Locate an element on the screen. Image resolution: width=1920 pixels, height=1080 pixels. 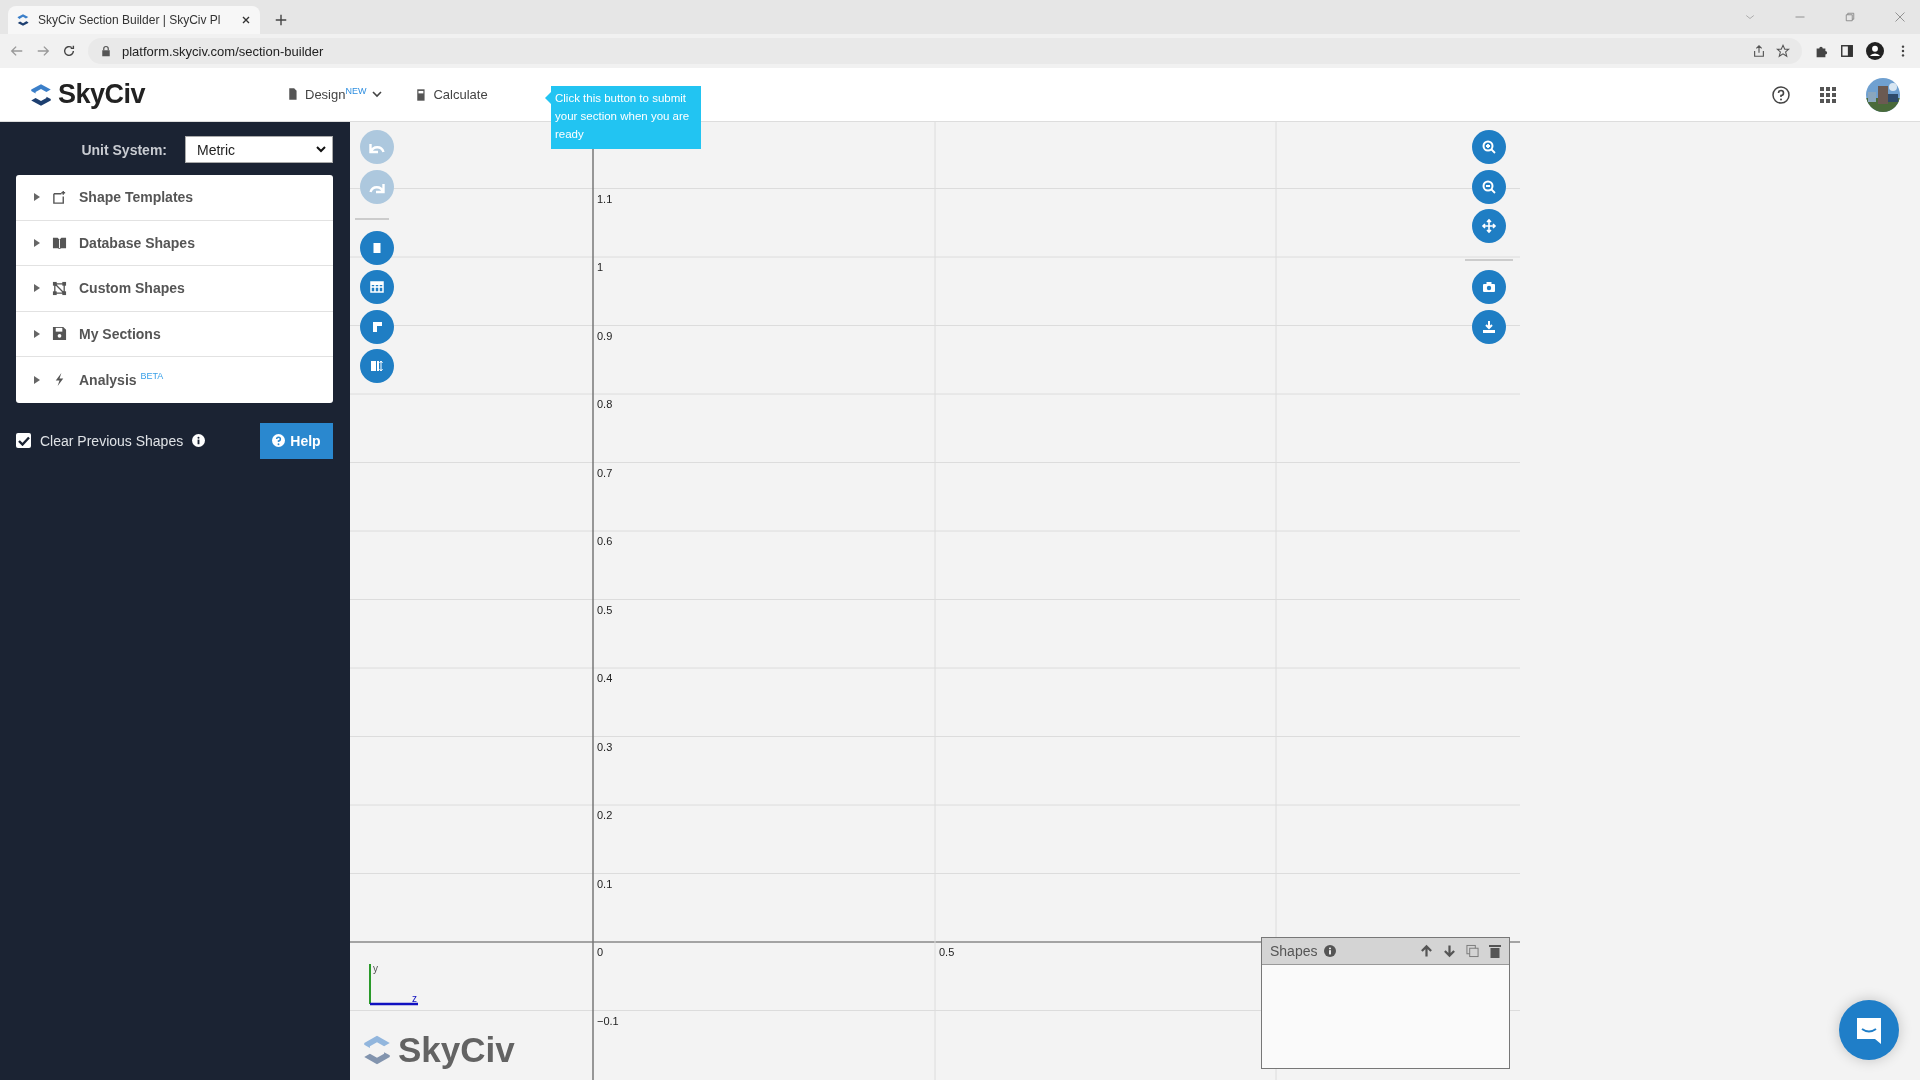
axis-label: 0.3 is located at coordinates (605, 746).